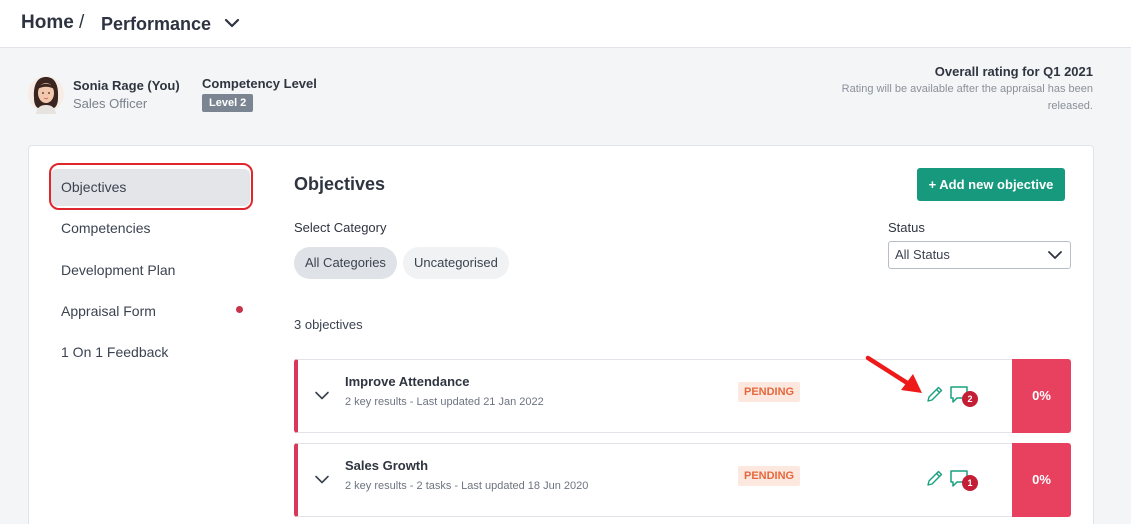 This screenshot has width=1131, height=524. Describe the element at coordinates (565, 24) in the screenshot. I see `top-bar: Home / Performance` at that location.